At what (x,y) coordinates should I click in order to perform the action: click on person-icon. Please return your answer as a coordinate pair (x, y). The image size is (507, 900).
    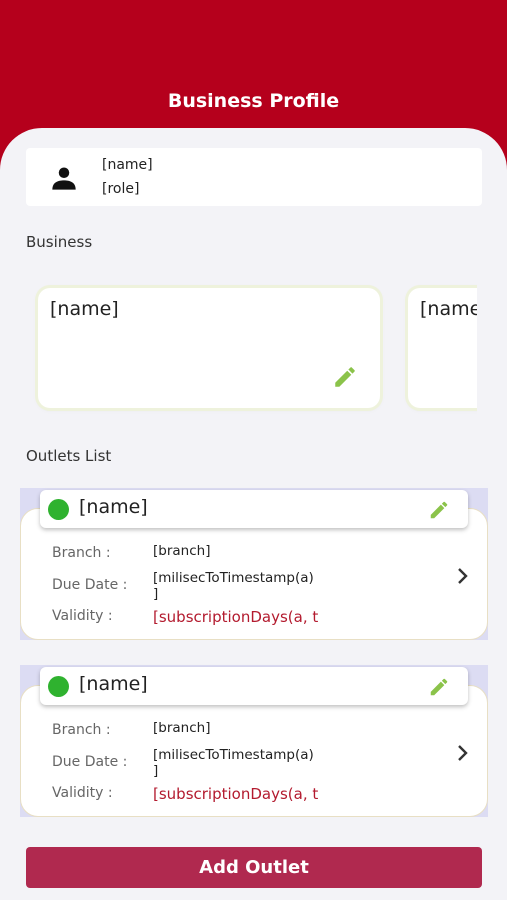
    Looking at the image, I should click on (64, 178).